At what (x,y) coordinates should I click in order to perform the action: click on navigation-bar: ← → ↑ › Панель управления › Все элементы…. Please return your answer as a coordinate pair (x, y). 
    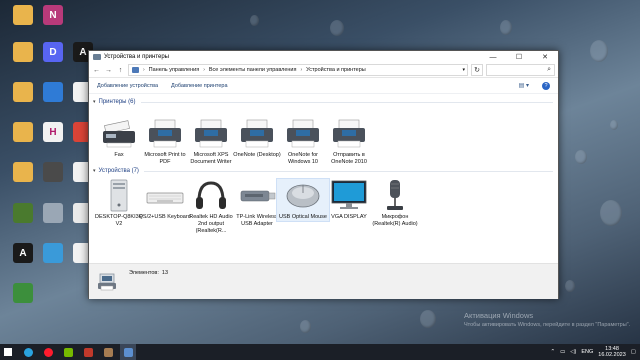
    Looking at the image, I should click on (323, 70).